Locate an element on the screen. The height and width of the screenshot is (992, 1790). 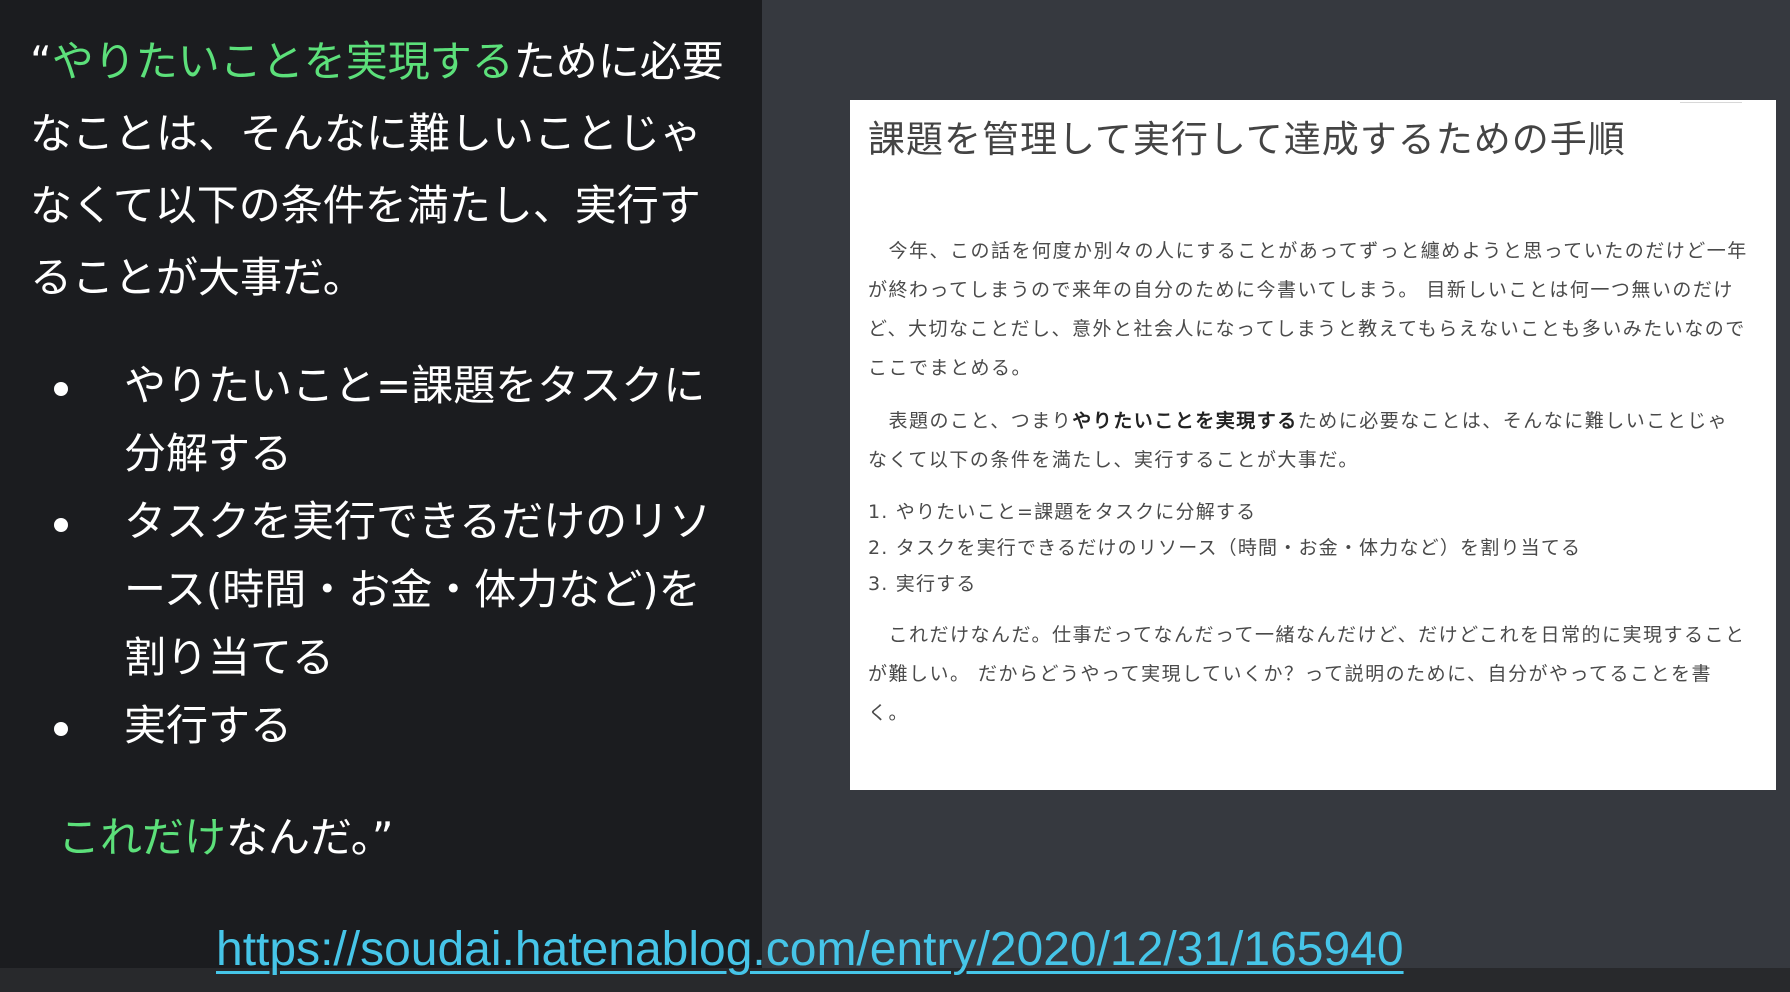
bullet-item: やりたいこと=課題をタスクに分解する is located at coordinates (392, 420).